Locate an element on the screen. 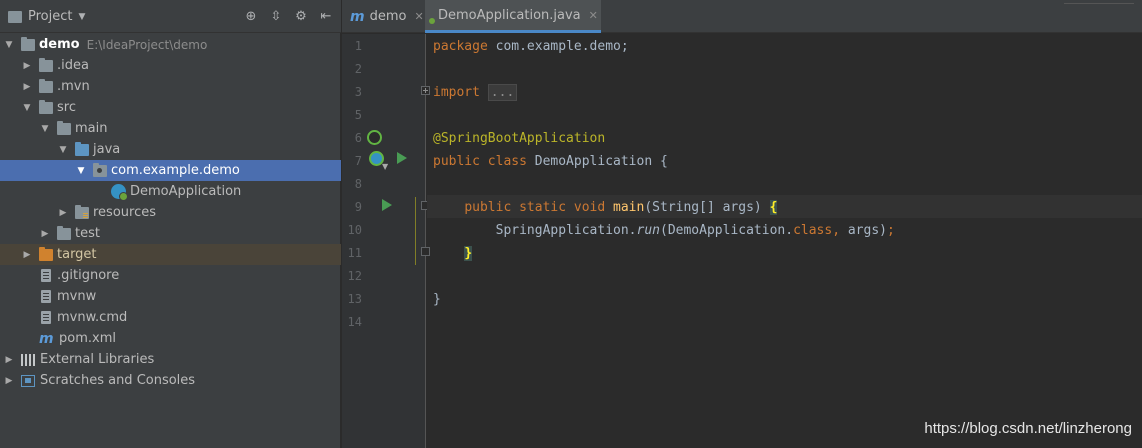 This screenshot has width=1142, height=448. tree-item-label: com.example.demo is located at coordinates (175, 170).